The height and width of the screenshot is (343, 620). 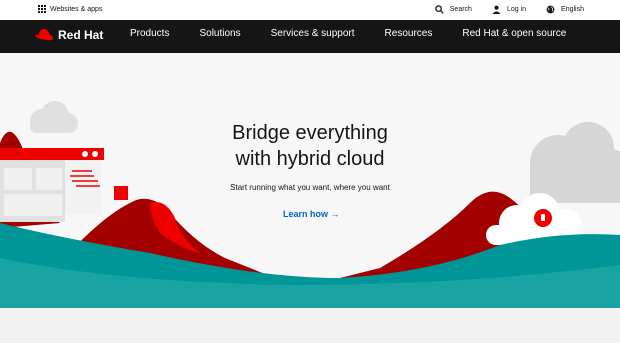 I want to click on lower-section, so click(x=310, y=325).